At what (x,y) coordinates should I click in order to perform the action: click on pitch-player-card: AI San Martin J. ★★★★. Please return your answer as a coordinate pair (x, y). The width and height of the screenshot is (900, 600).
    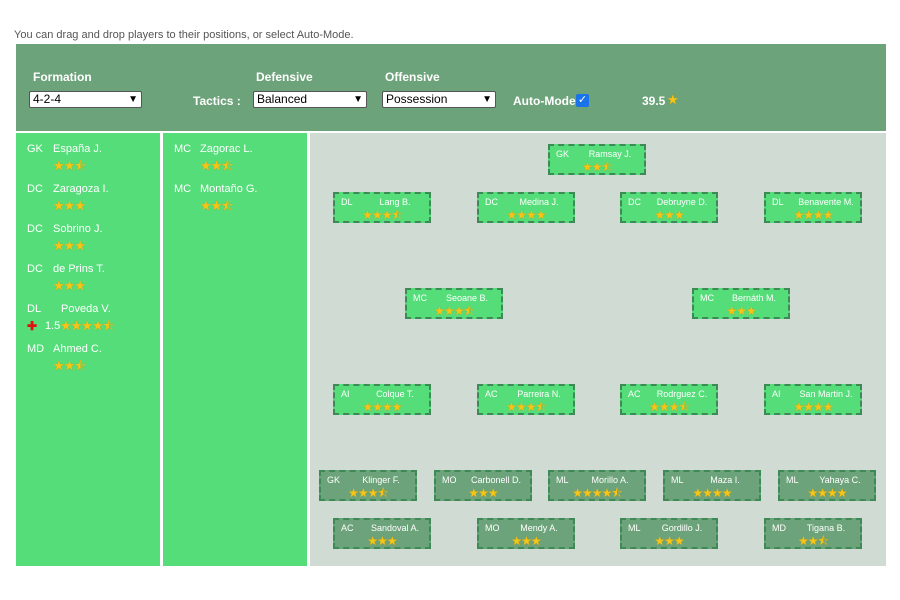
    Looking at the image, I should click on (813, 399).